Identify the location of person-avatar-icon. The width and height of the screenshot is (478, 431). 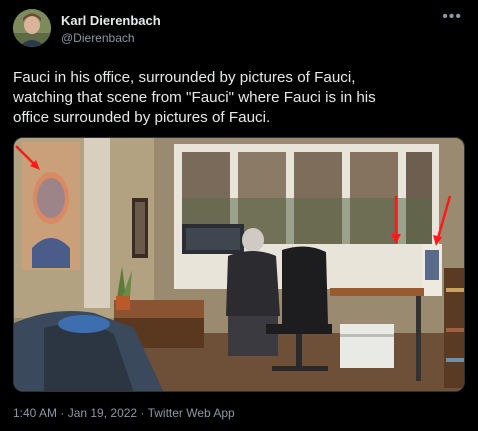
(32, 28).